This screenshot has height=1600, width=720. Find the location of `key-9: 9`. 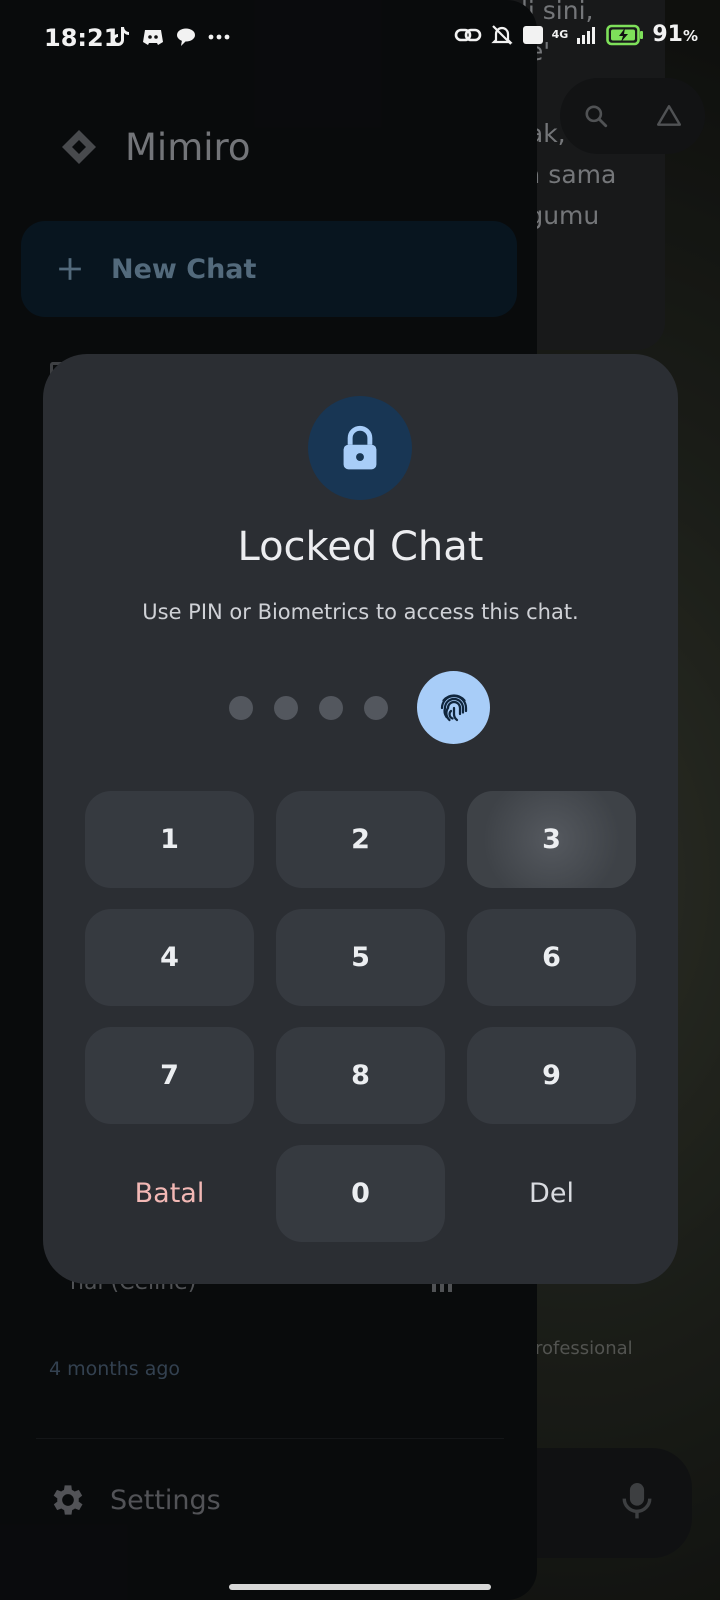

key-9: 9 is located at coordinates (551, 1075).